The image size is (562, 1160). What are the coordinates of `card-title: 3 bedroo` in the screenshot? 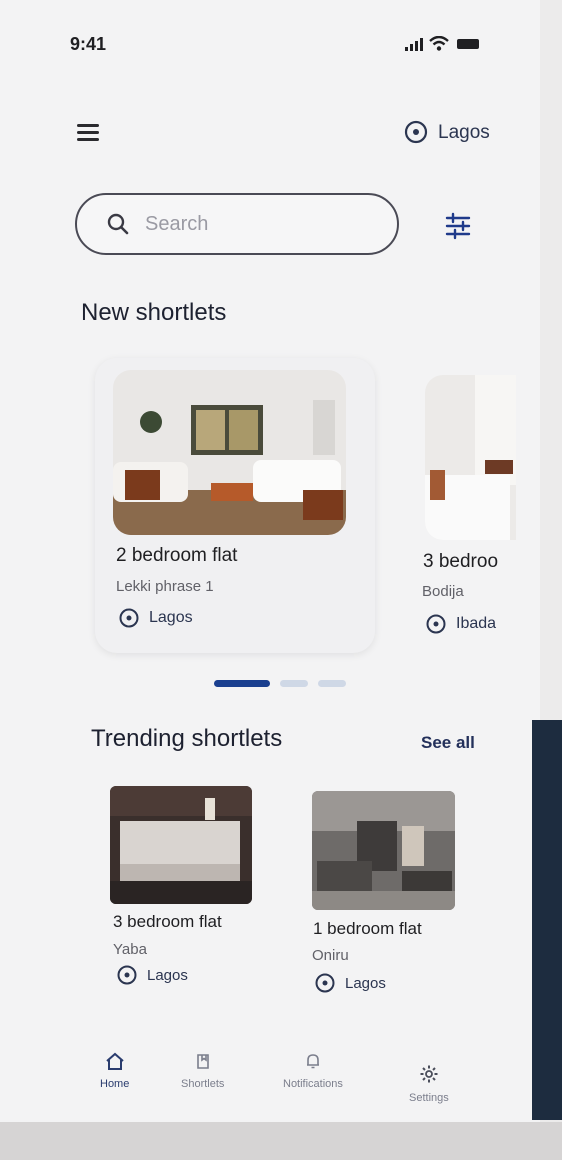 It's located at (461, 561).